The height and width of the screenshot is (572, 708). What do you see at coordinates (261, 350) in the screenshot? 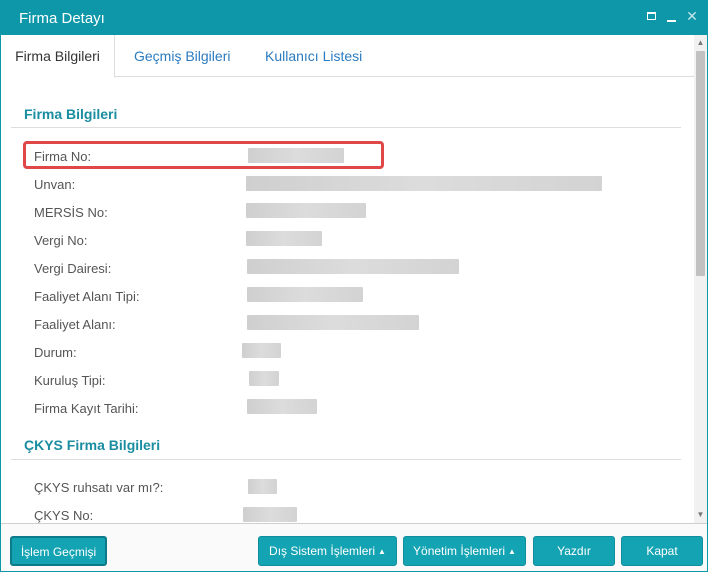
I see `redacted-durum` at bounding box center [261, 350].